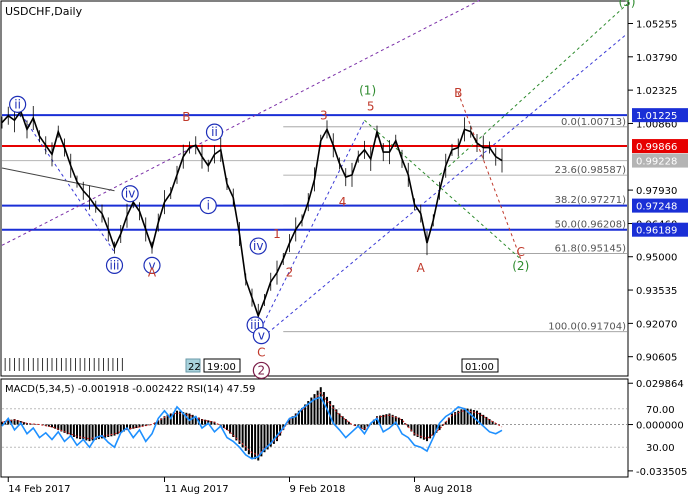 This screenshot has width=700, height=504. What do you see at coordinates (656, 358) in the screenshot?
I see `y-tick-label: 0.90605` at bounding box center [656, 358].